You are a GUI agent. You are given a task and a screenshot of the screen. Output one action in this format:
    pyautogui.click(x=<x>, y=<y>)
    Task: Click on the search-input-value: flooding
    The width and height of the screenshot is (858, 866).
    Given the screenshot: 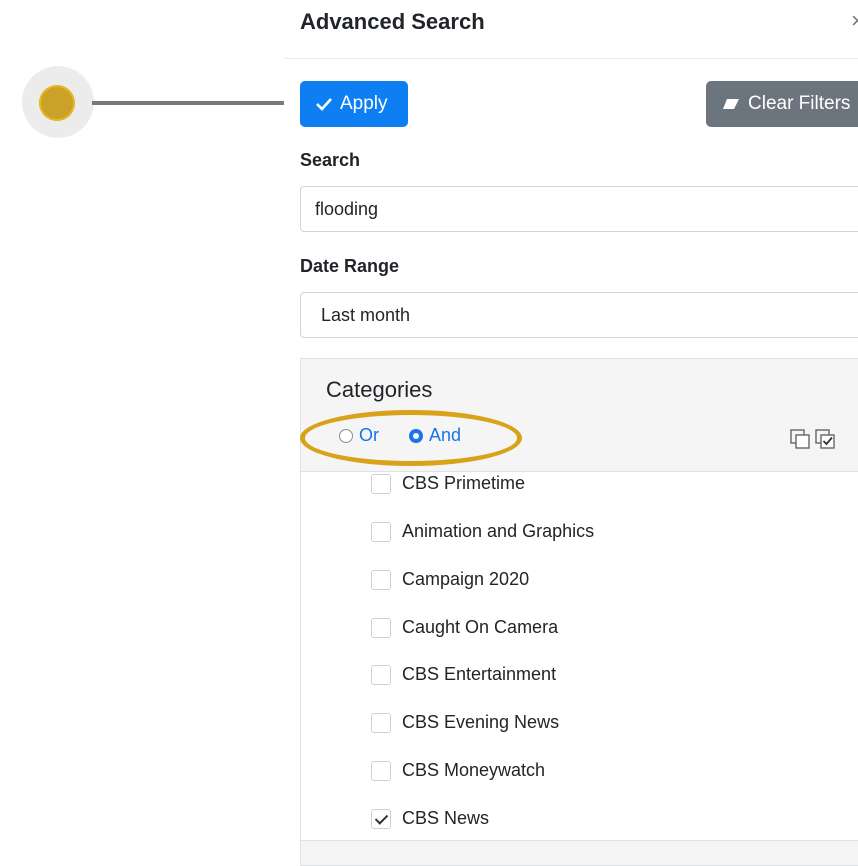 What is the action you would take?
    pyautogui.click(x=347, y=208)
    